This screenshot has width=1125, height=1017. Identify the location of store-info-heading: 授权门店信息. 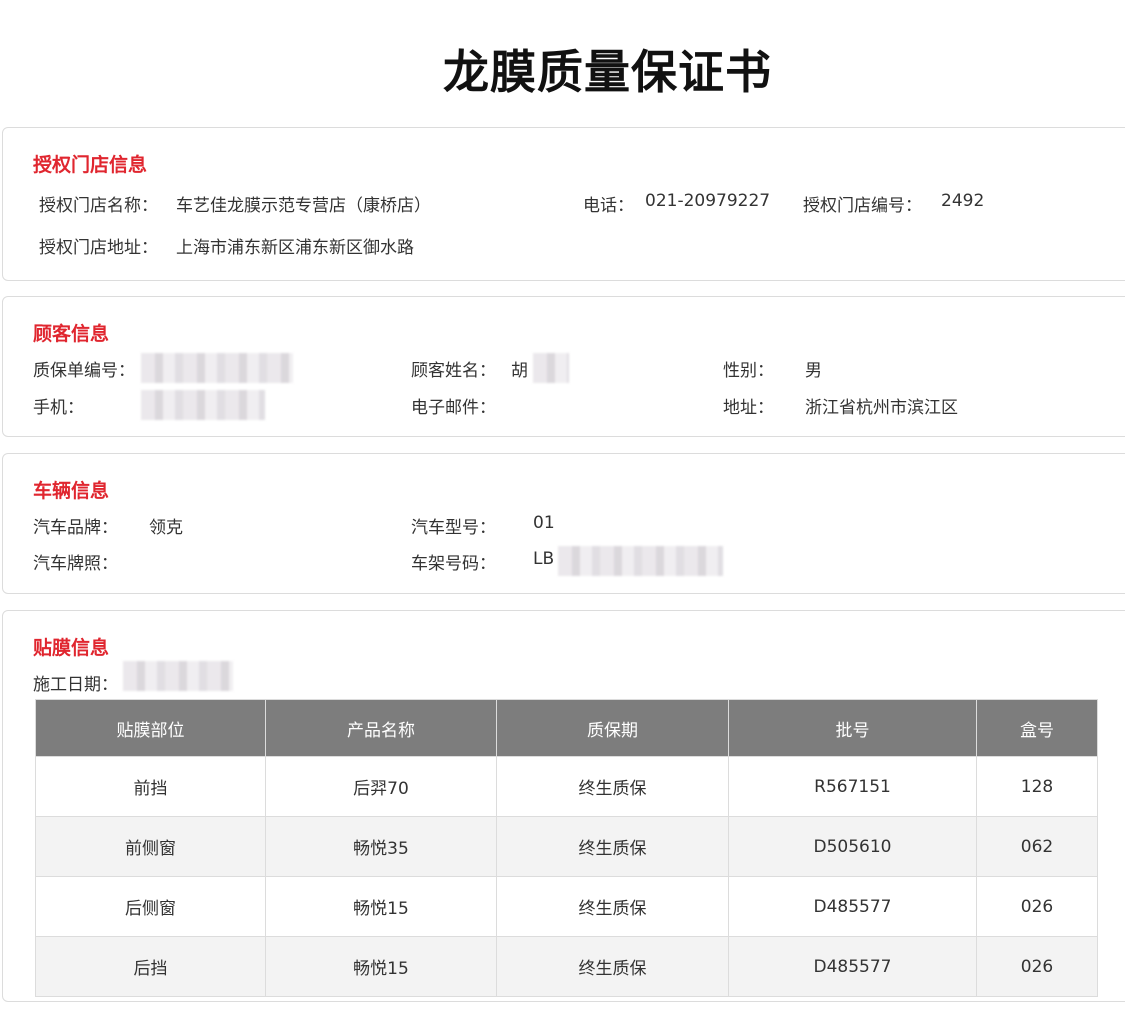
(90, 165).